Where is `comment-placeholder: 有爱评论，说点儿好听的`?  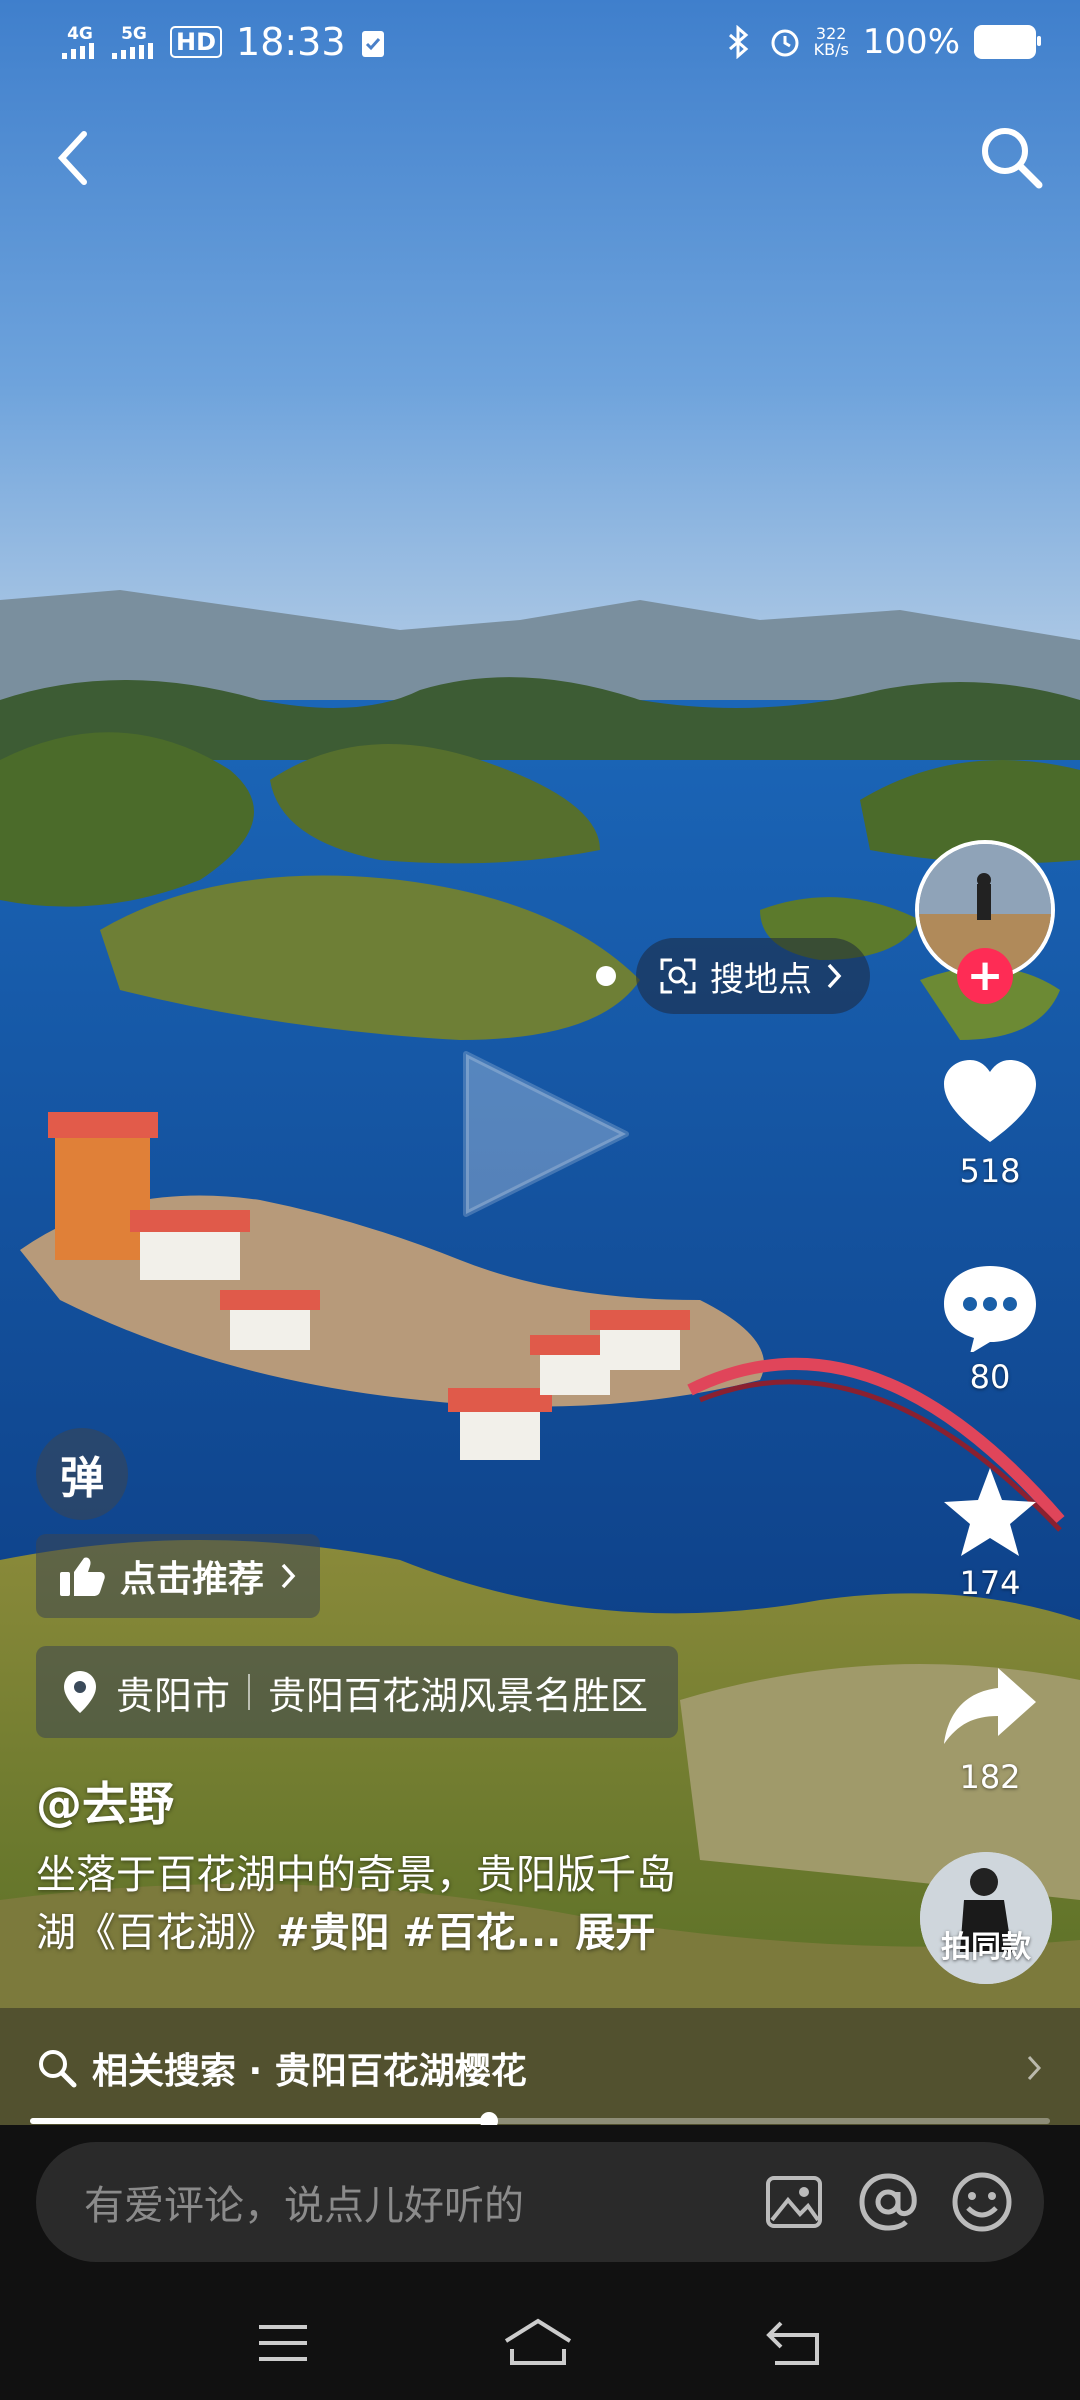 comment-placeholder: 有爱评论，说点儿好听的 is located at coordinates (304, 2206).